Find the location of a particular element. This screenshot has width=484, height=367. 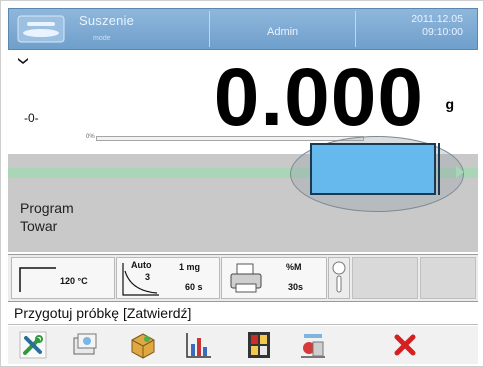

percent-label: %M is located at coordinates (294, 267).